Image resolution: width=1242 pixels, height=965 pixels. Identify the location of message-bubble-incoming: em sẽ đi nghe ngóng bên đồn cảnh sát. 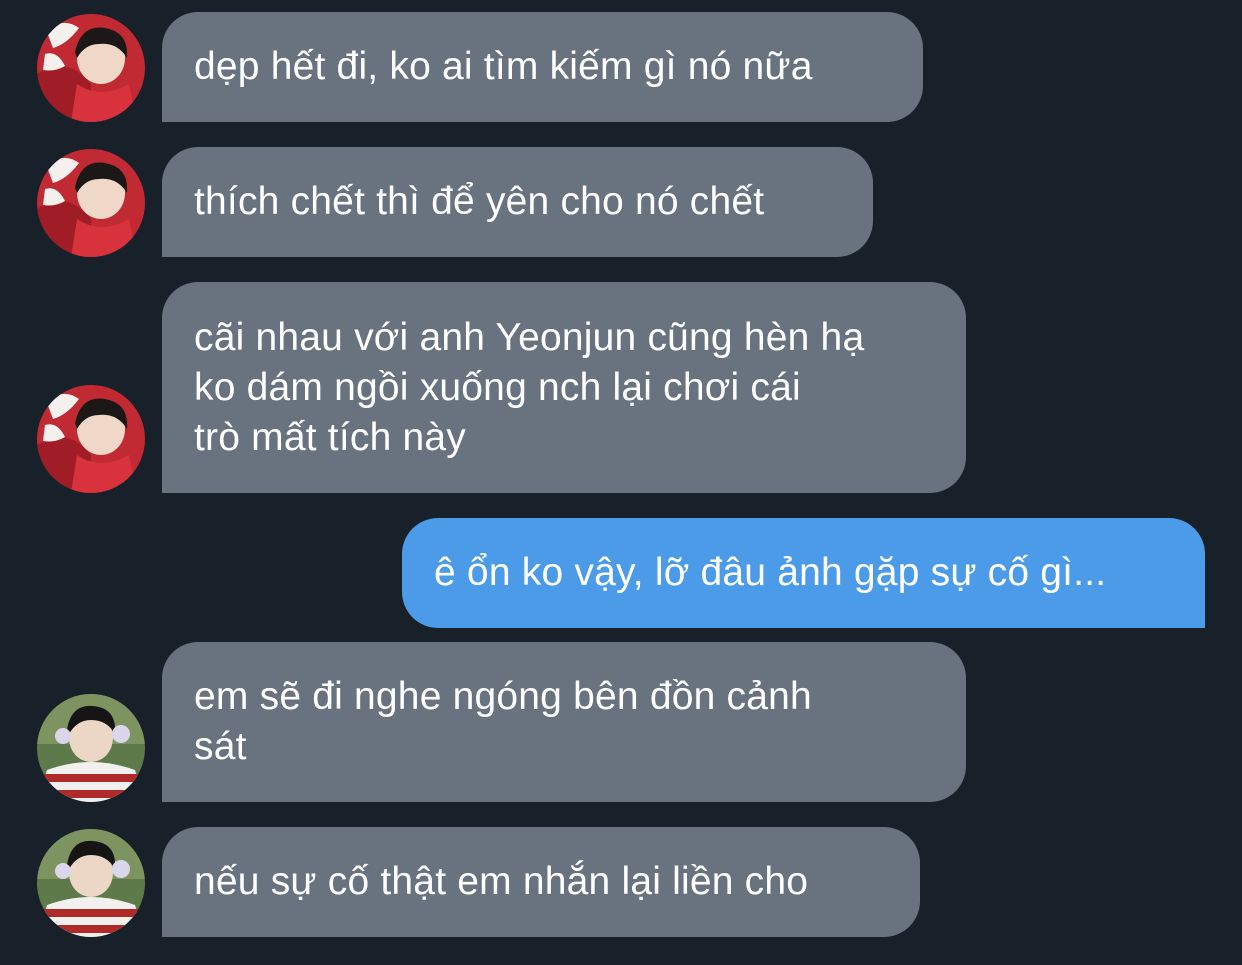
(564, 722).